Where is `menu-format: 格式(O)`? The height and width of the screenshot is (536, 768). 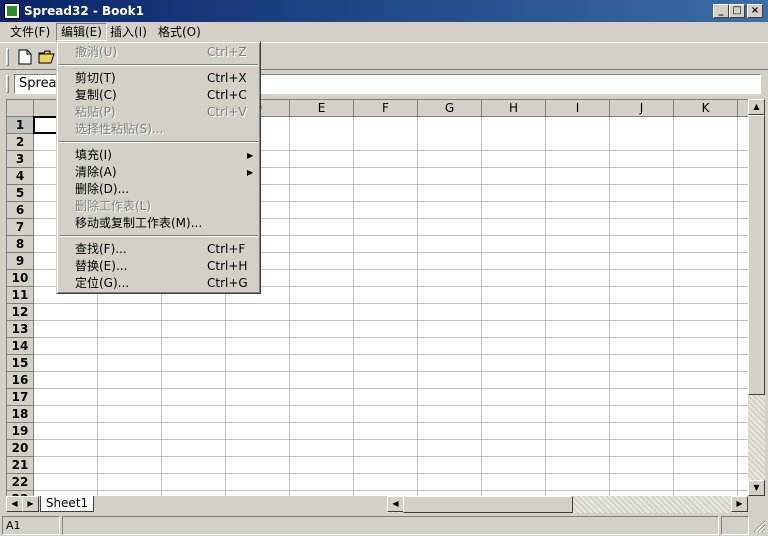 menu-format: 格式(O) is located at coordinates (179, 32).